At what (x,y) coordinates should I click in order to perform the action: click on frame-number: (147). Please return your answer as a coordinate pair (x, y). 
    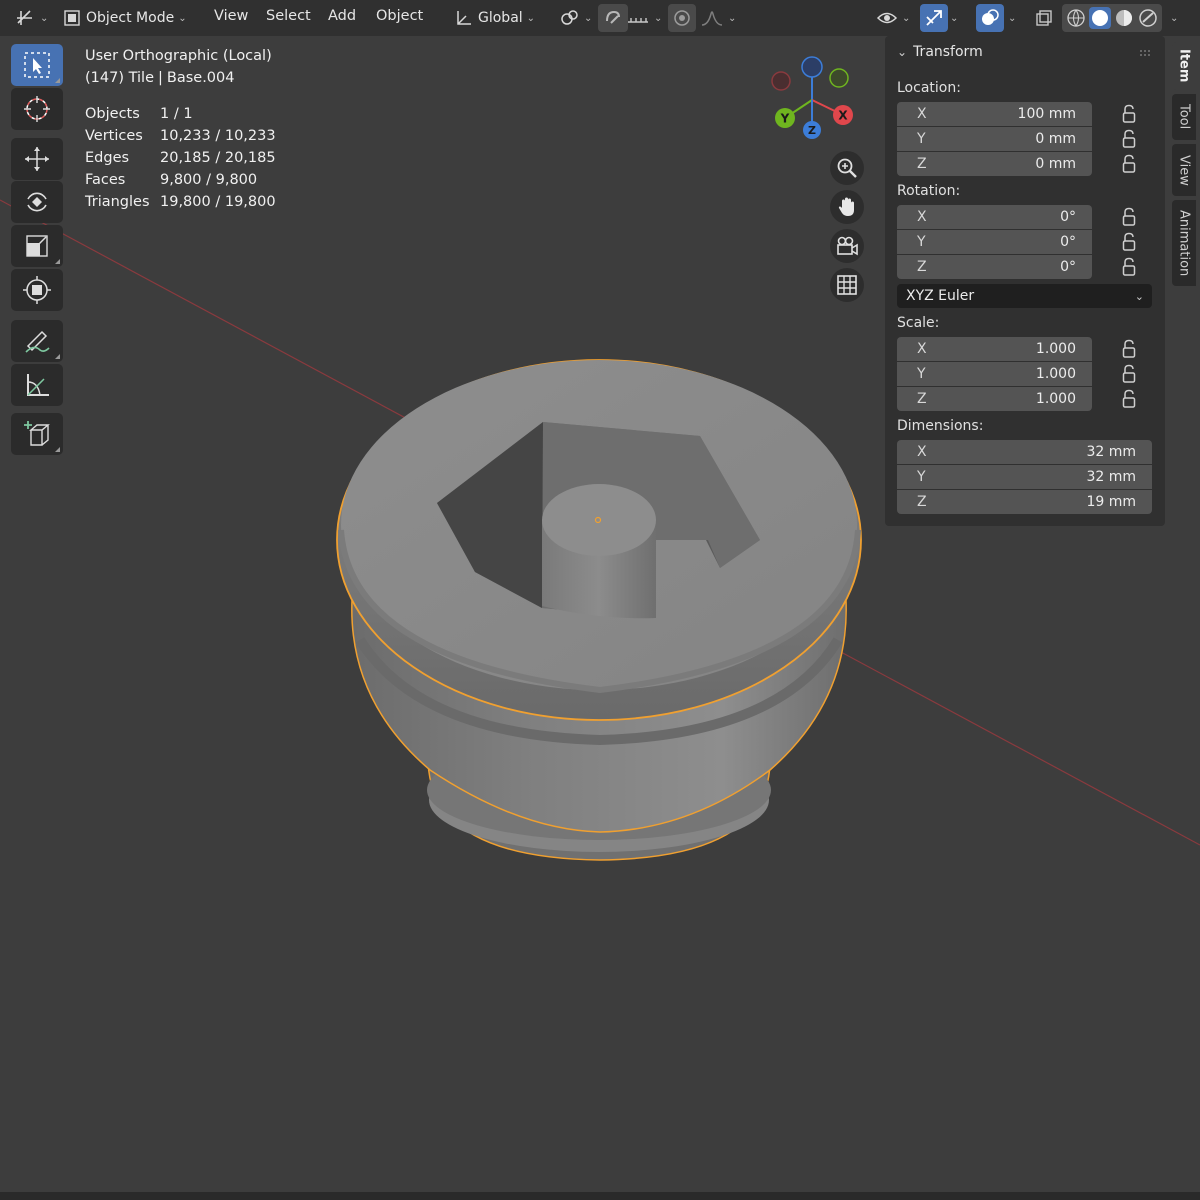
    Looking at the image, I should click on (104, 78).